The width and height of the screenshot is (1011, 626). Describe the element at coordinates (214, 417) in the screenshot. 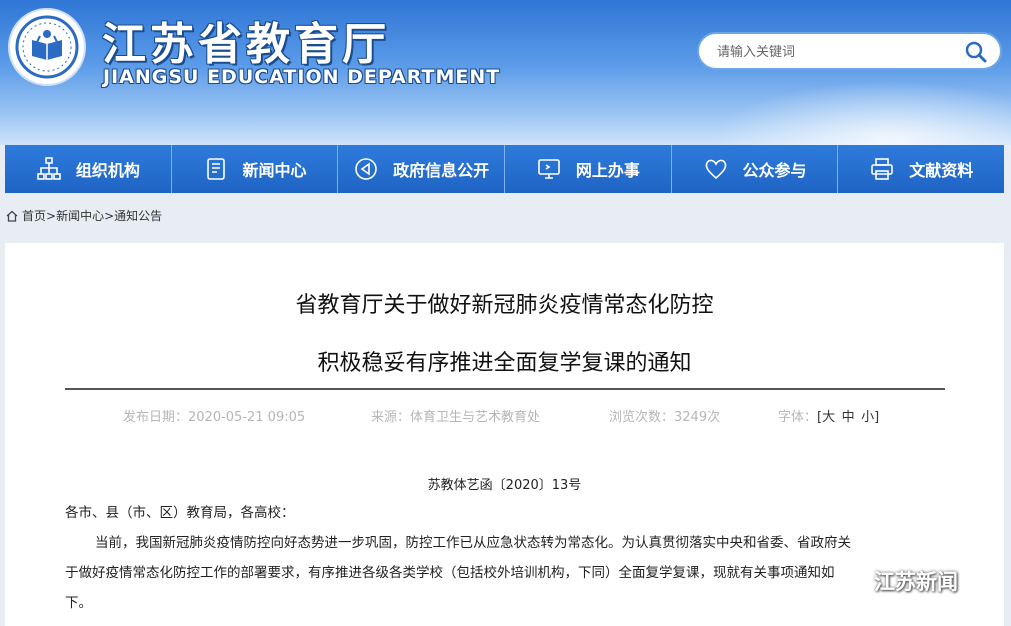

I see `publish-date: 发布日期：2020-05-21 09:05` at that location.